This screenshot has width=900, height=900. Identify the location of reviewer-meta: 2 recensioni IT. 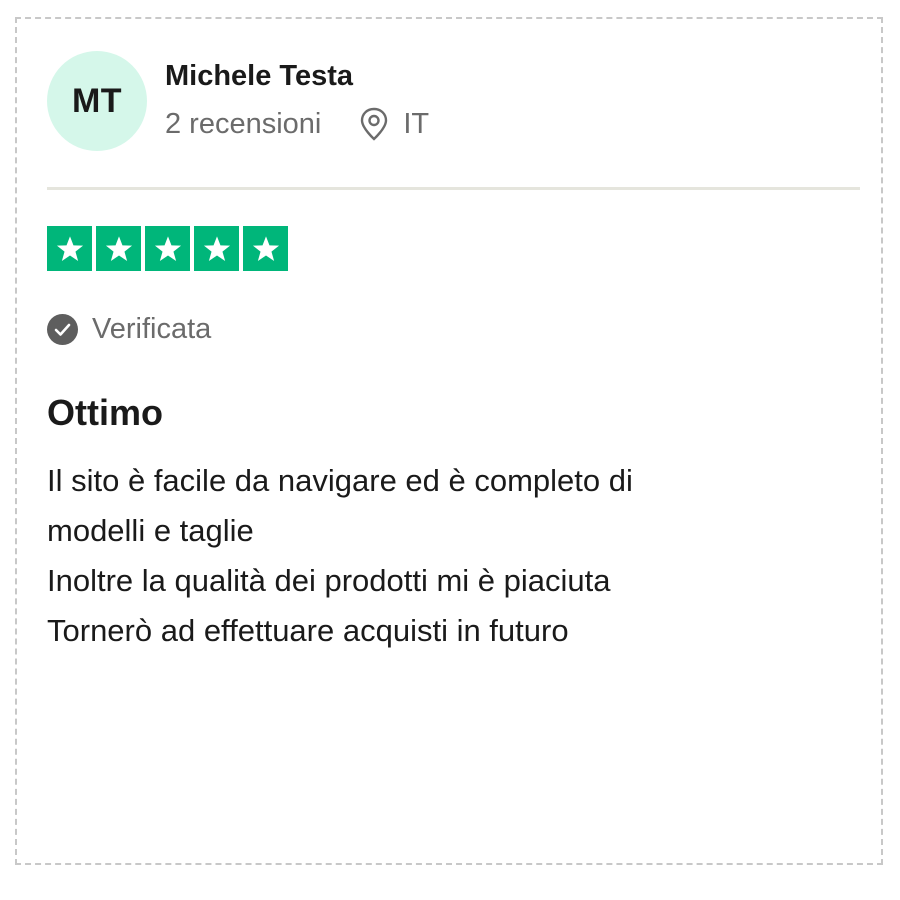
(297, 124).